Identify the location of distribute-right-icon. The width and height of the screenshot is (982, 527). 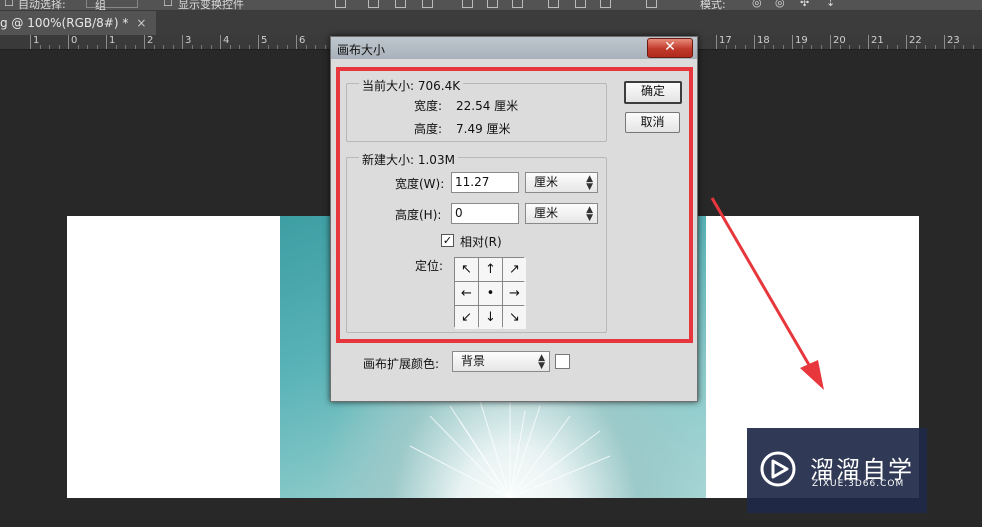
(605, 4).